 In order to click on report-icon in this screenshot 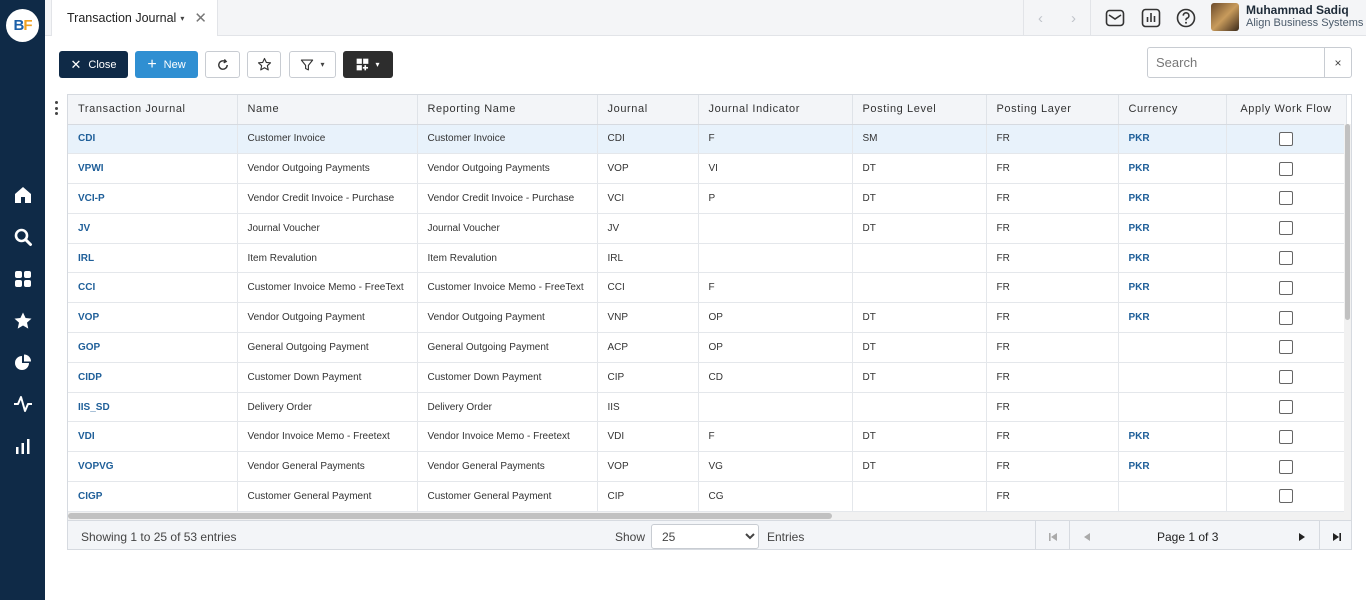, I will do `click(1151, 18)`.